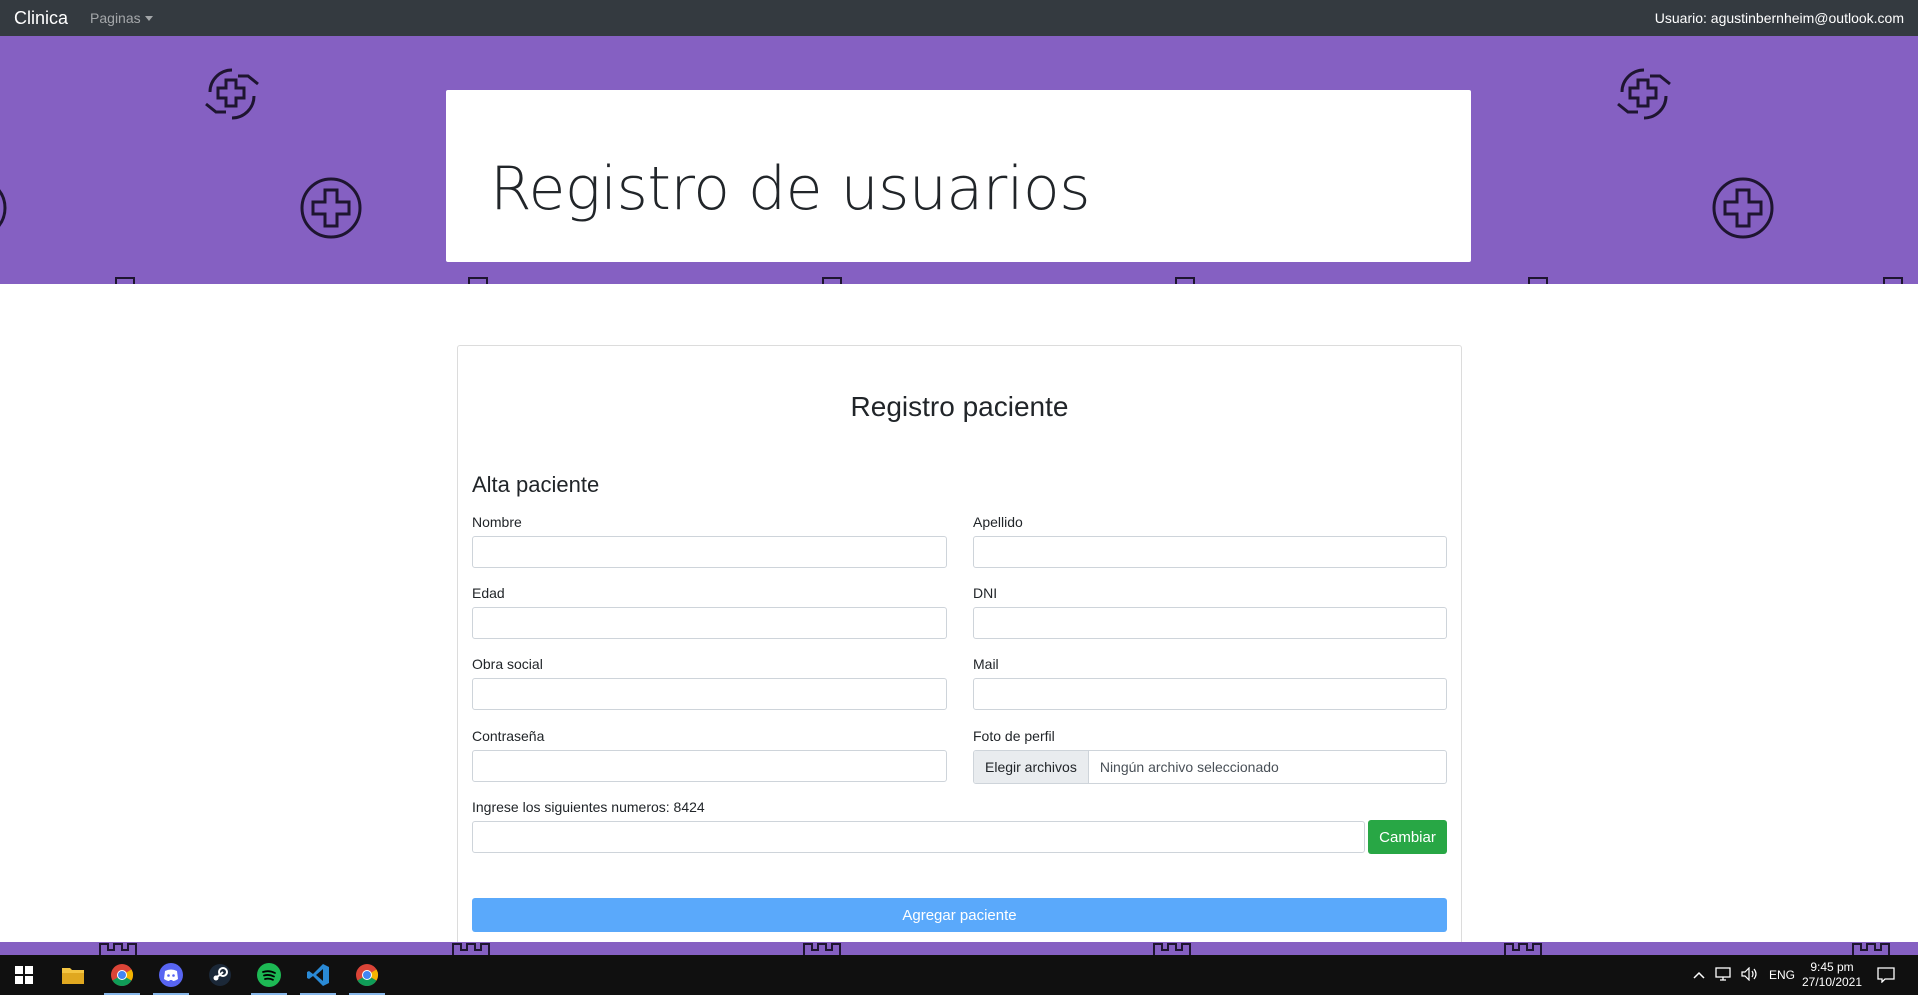 This screenshot has width=1918, height=995. Describe the element at coordinates (269, 975) in the screenshot. I see `spotify-icon` at that location.